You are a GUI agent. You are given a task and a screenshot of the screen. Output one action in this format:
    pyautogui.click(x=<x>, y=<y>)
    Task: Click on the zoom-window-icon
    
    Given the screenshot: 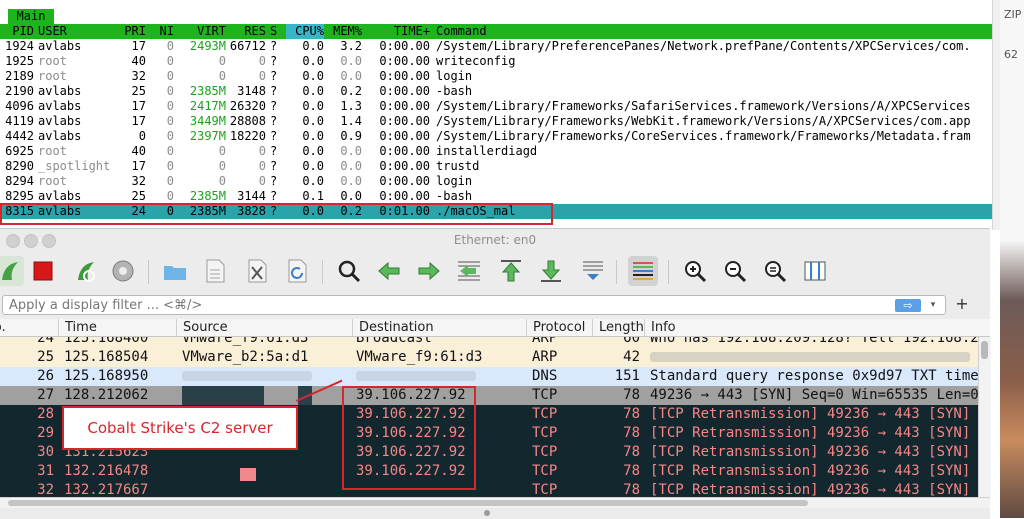 What is the action you would take?
    pyautogui.click(x=49, y=241)
    